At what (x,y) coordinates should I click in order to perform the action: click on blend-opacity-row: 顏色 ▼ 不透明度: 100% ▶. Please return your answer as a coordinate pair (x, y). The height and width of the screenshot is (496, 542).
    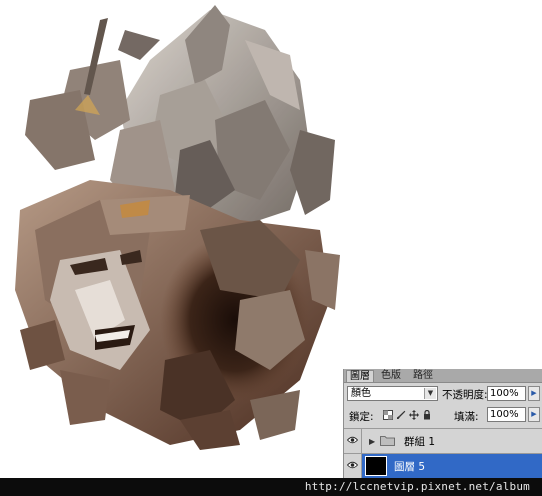
    Looking at the image, I should click on (443, 394).